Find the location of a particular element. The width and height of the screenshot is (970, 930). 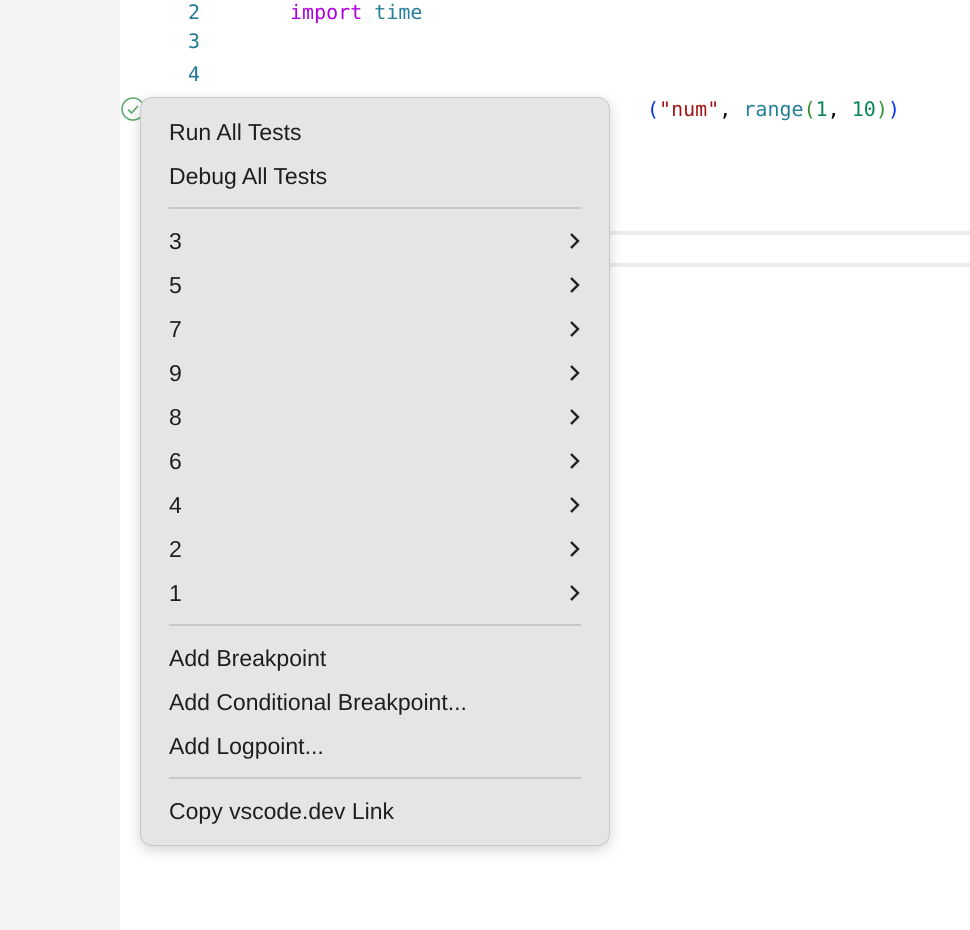

menu-item: Add Breakpoint is located at coordinates (375, 658).